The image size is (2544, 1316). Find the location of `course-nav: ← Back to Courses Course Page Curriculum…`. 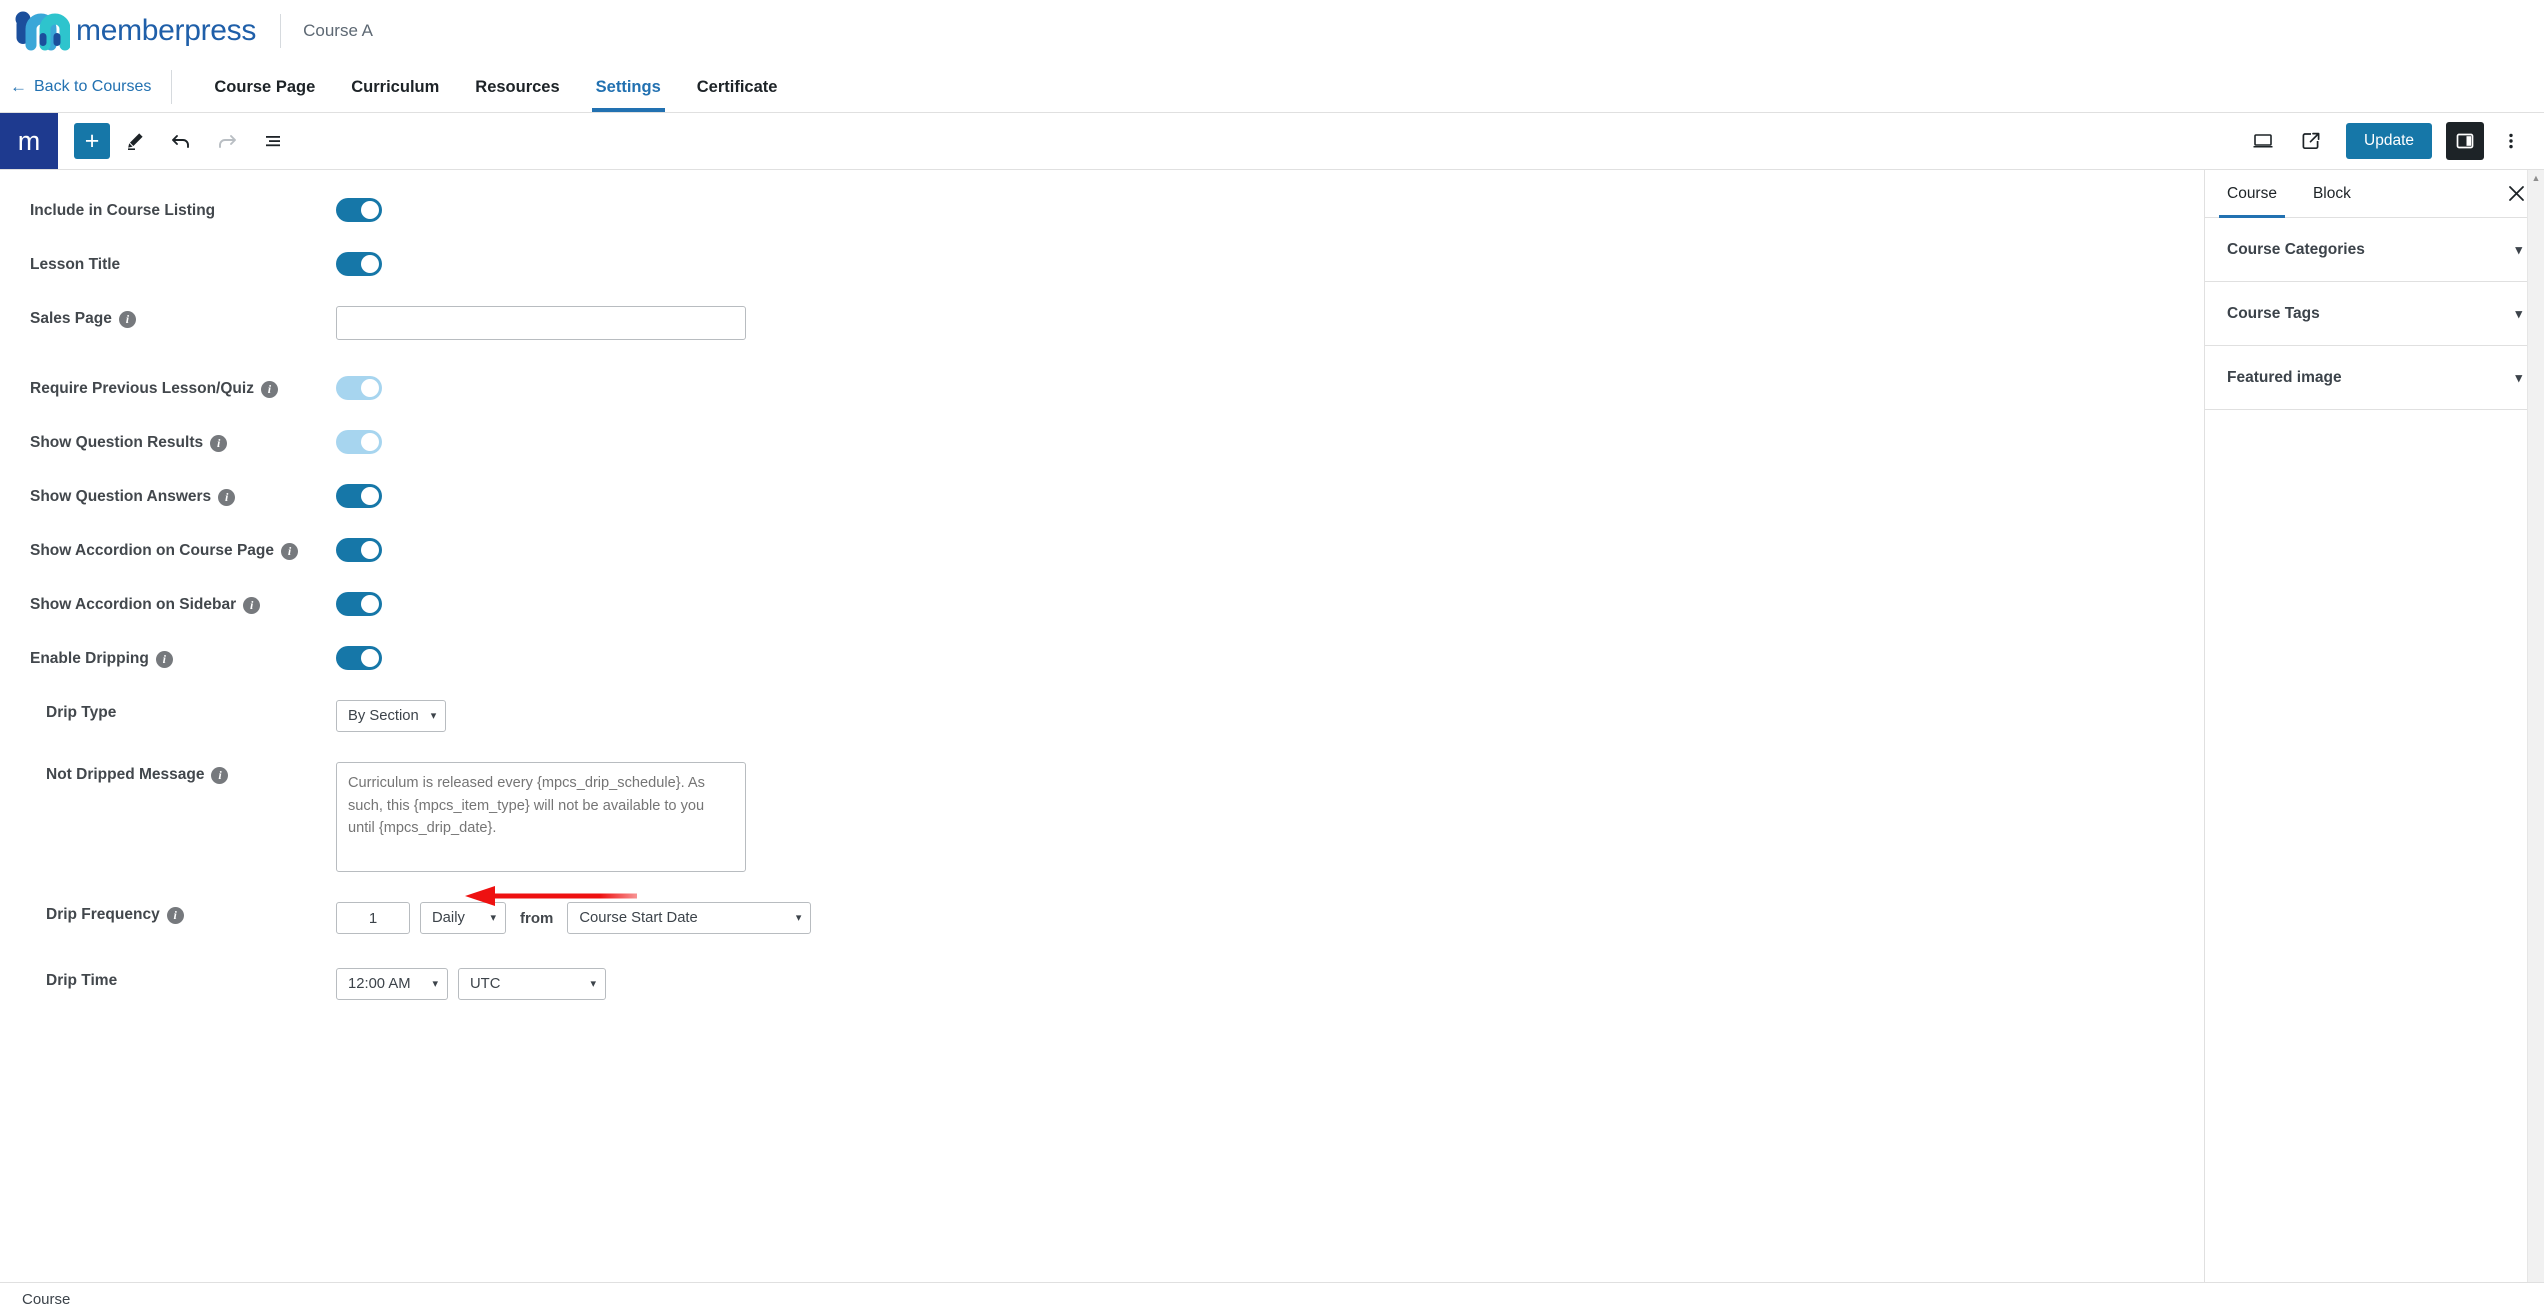

course-nav: ← Back to Courses Course Page Curriculum… is located at coordinates (1272, 87).